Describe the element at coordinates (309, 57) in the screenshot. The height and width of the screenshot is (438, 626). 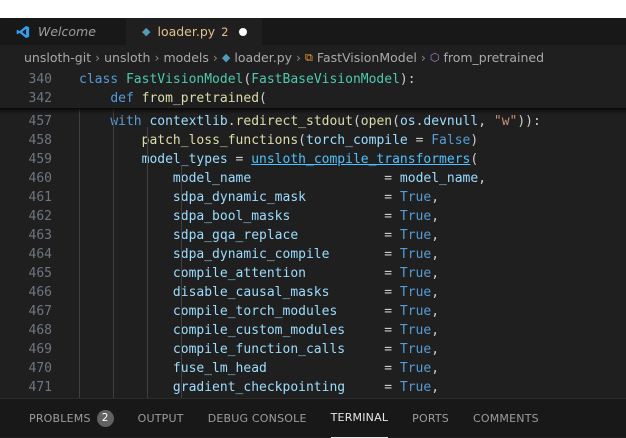
I see `class-symbol-icon: ⧉` at that location.